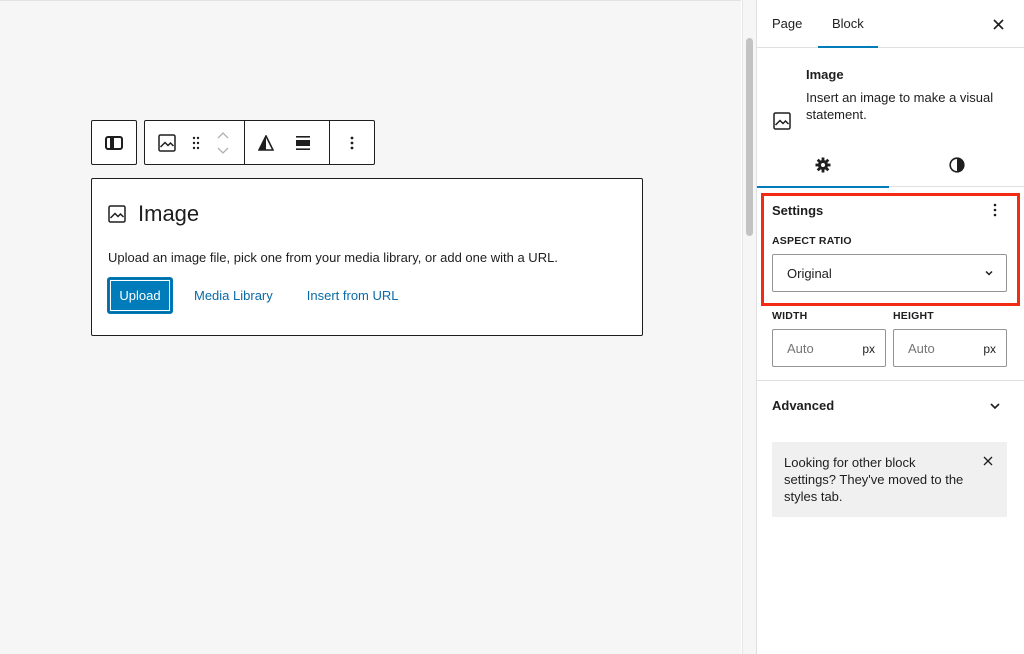  I want to click on block-toolbar, so click(259, 142).